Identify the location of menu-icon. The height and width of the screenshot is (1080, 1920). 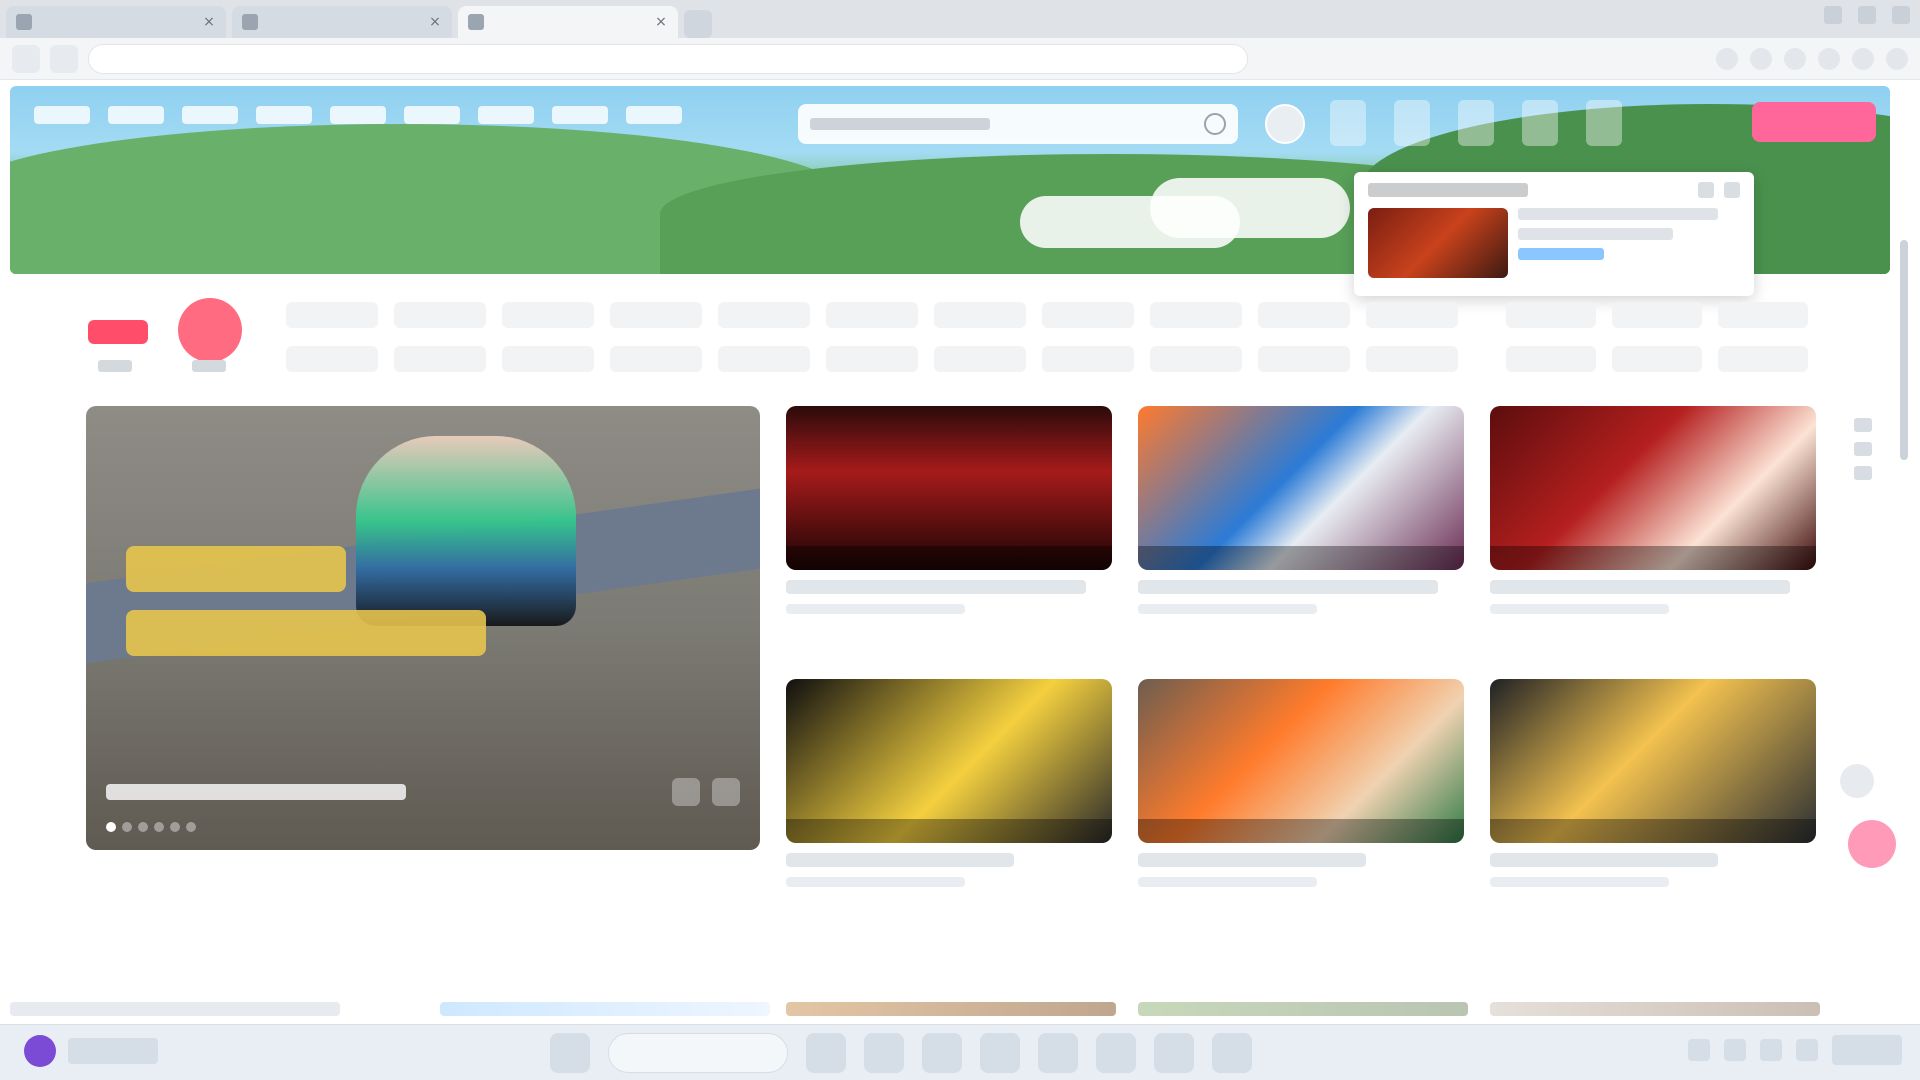
(1897, 58).